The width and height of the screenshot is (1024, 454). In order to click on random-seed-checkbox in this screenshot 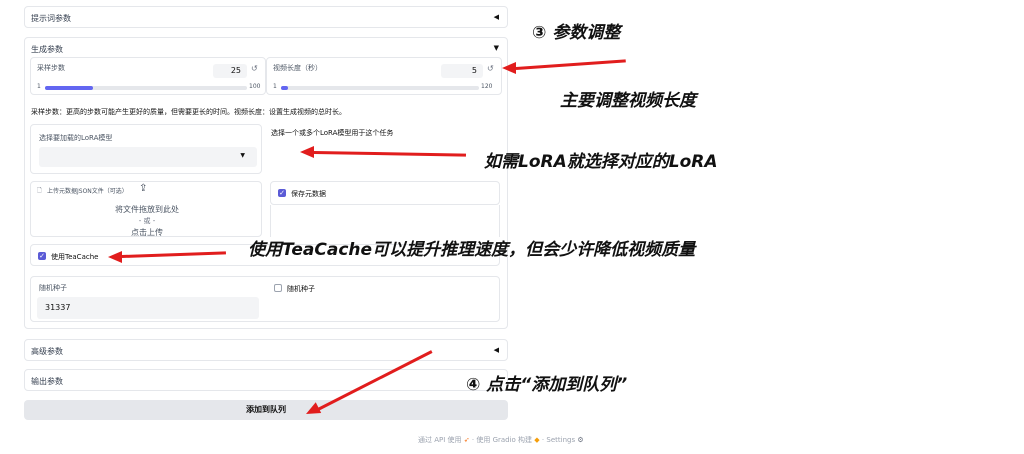, I will do `click(278, 288)`.